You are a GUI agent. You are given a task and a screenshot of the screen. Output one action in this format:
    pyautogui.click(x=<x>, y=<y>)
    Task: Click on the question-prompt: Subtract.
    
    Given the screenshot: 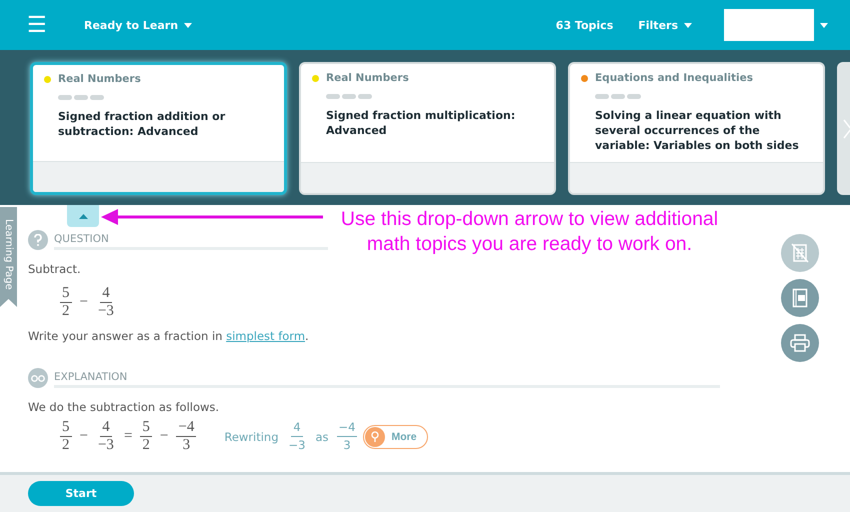 What is the action you would take?
    pyautogui.click(x=55, y=269)
    